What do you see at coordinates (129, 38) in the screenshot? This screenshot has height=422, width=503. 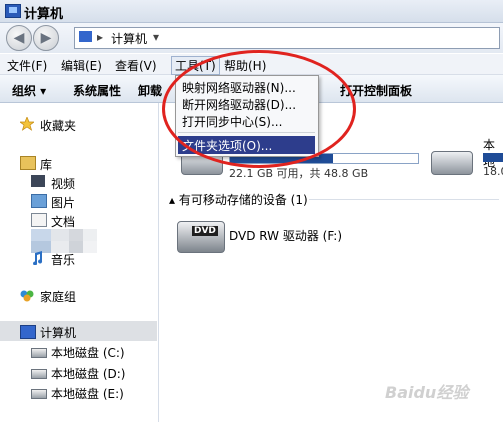 I see `breadcrumb-computer: 计算机` at bounding box center [129, 38].